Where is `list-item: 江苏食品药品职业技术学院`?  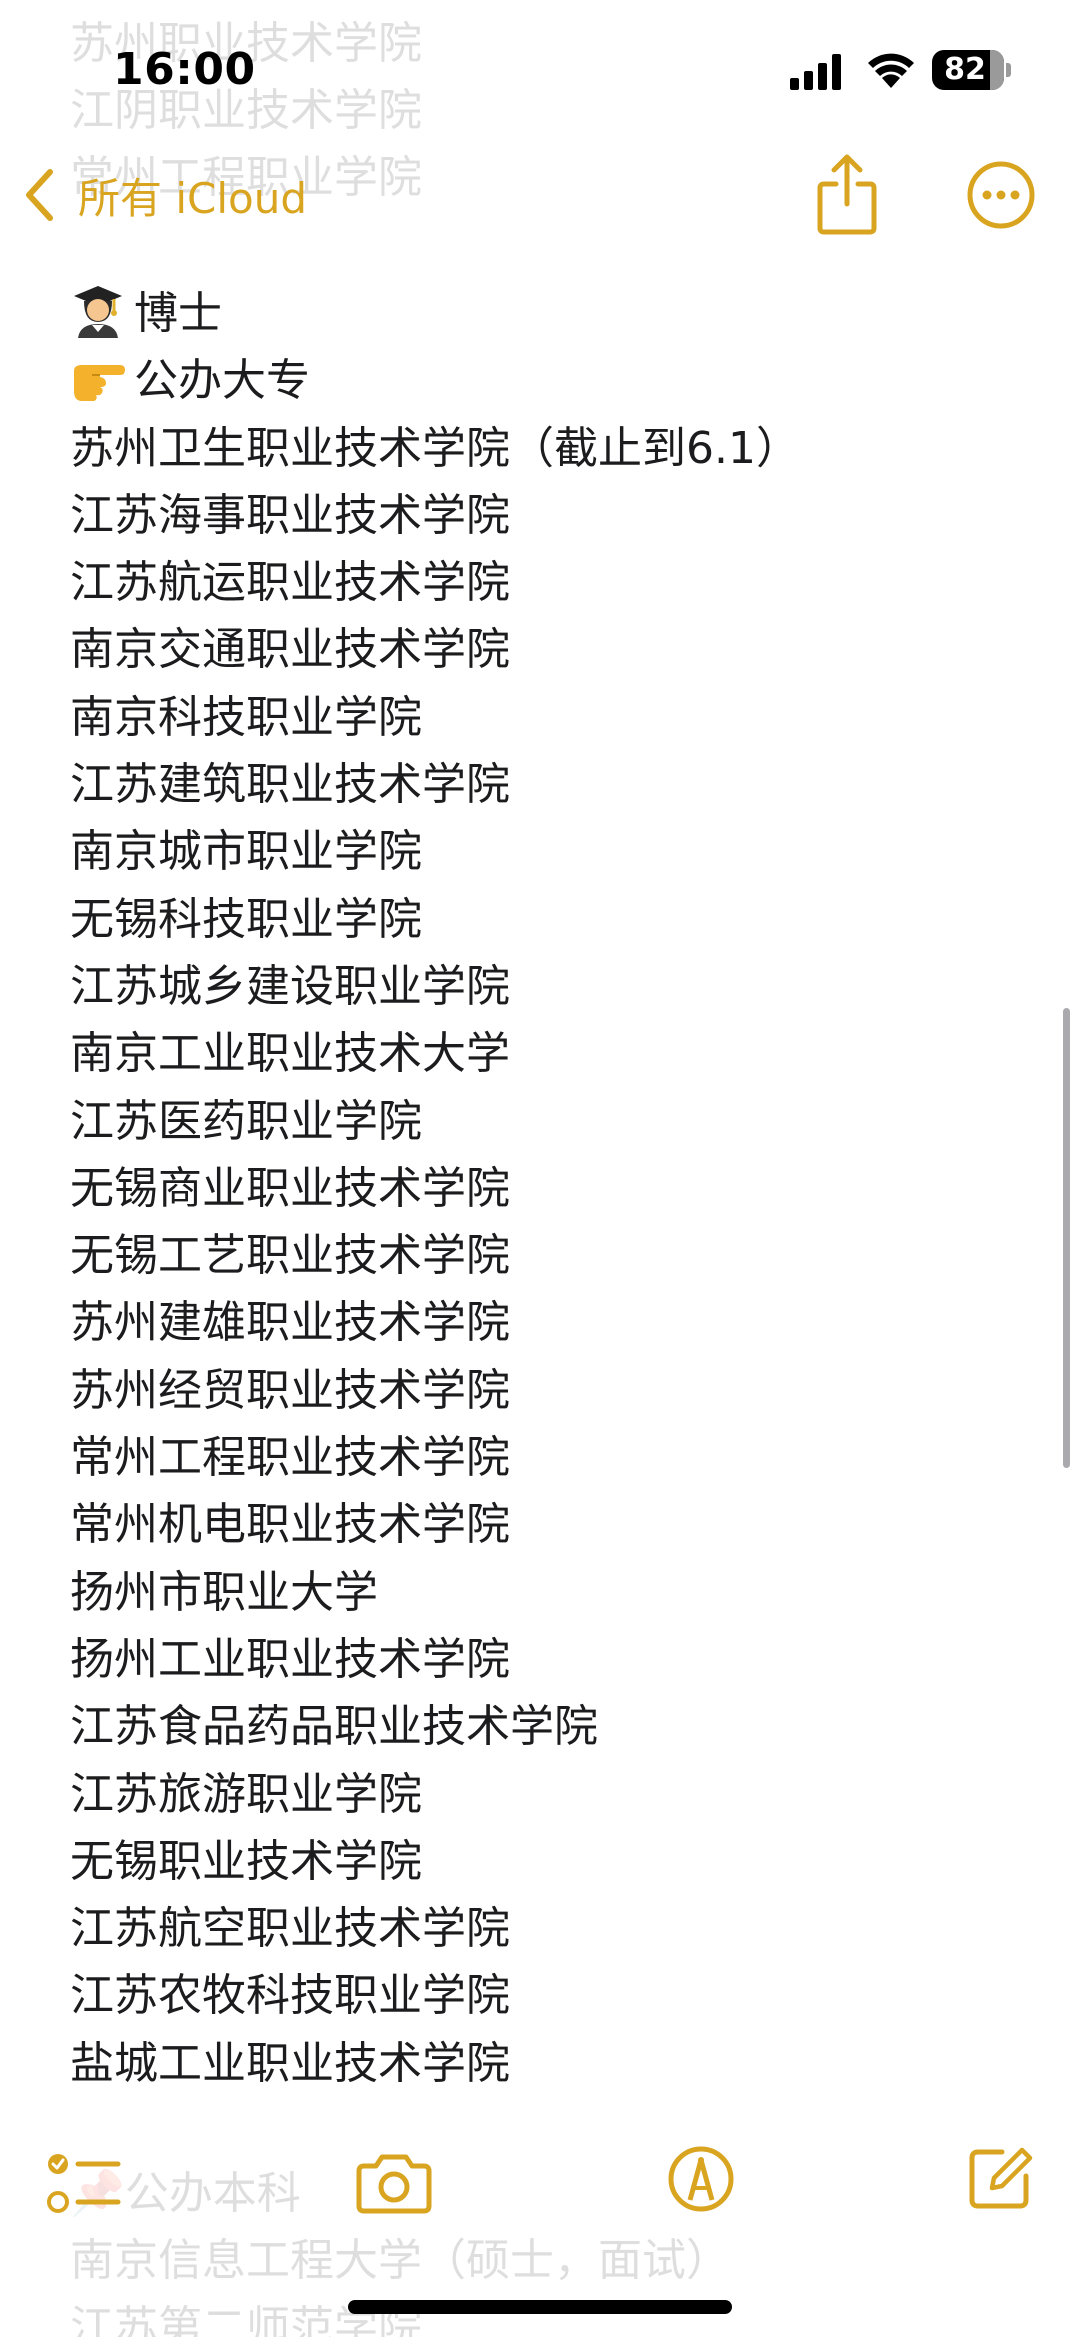 list-item: 江苏食品药品职业技术学院 is located at coordinates (334, 1727).